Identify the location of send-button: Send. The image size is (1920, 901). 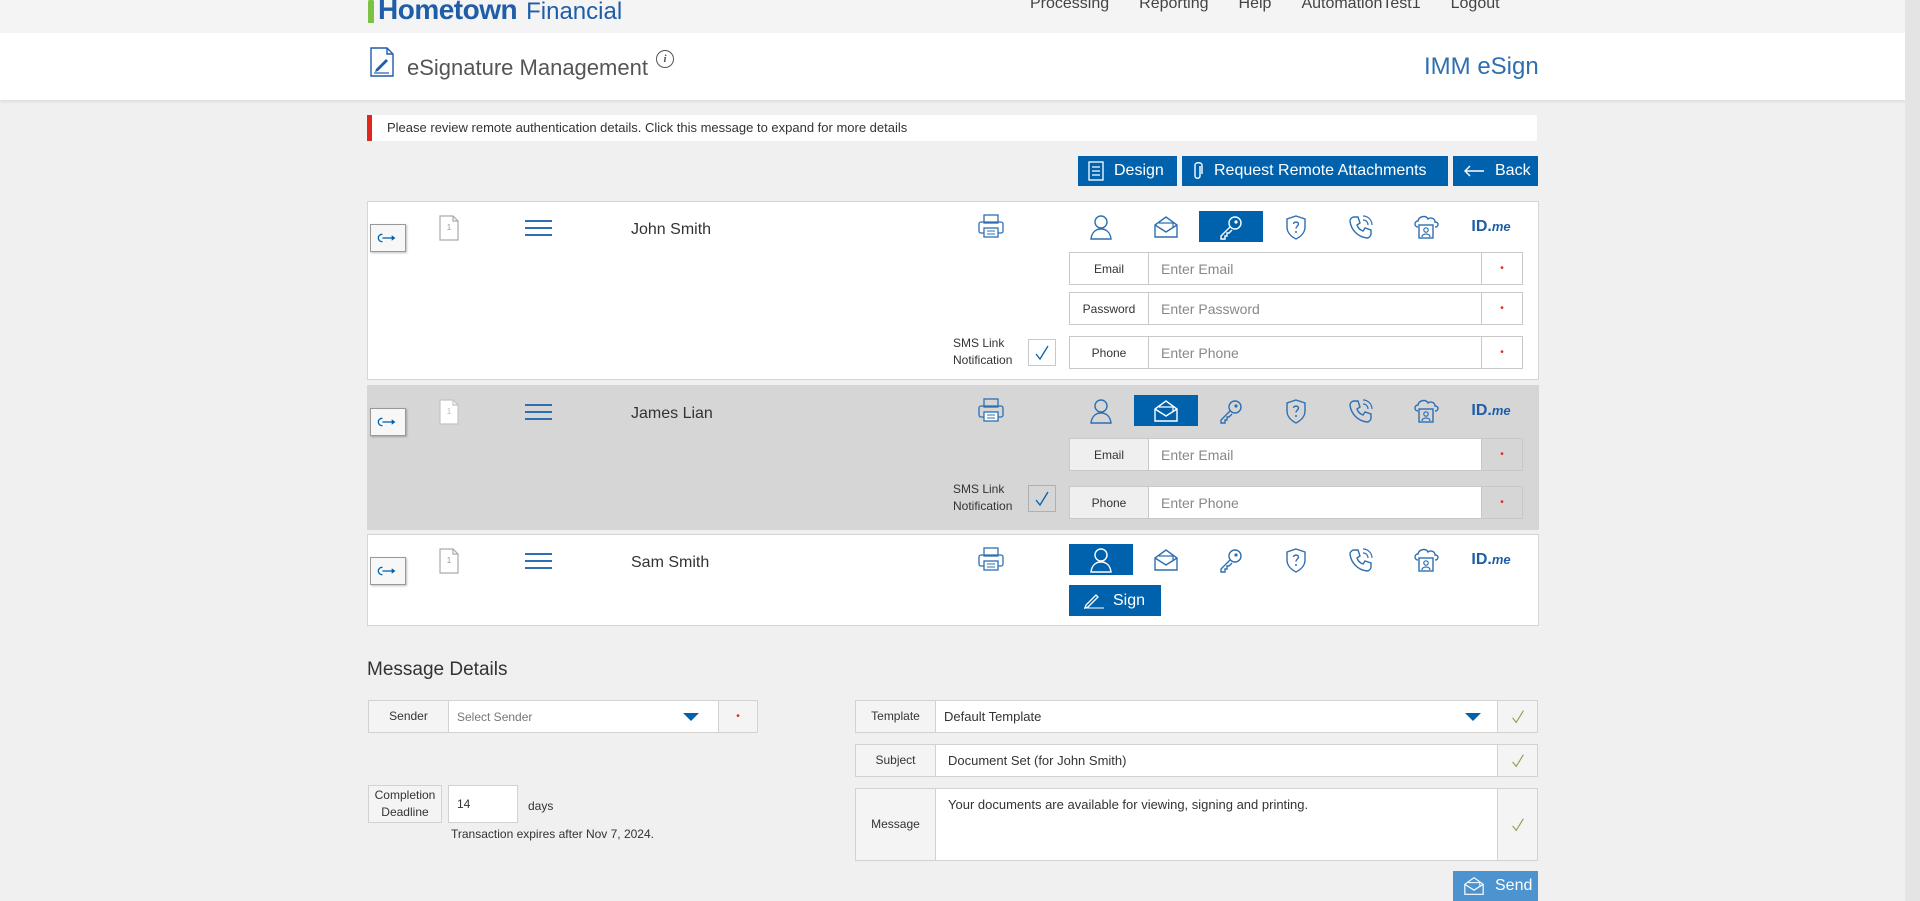
(1495, 886).